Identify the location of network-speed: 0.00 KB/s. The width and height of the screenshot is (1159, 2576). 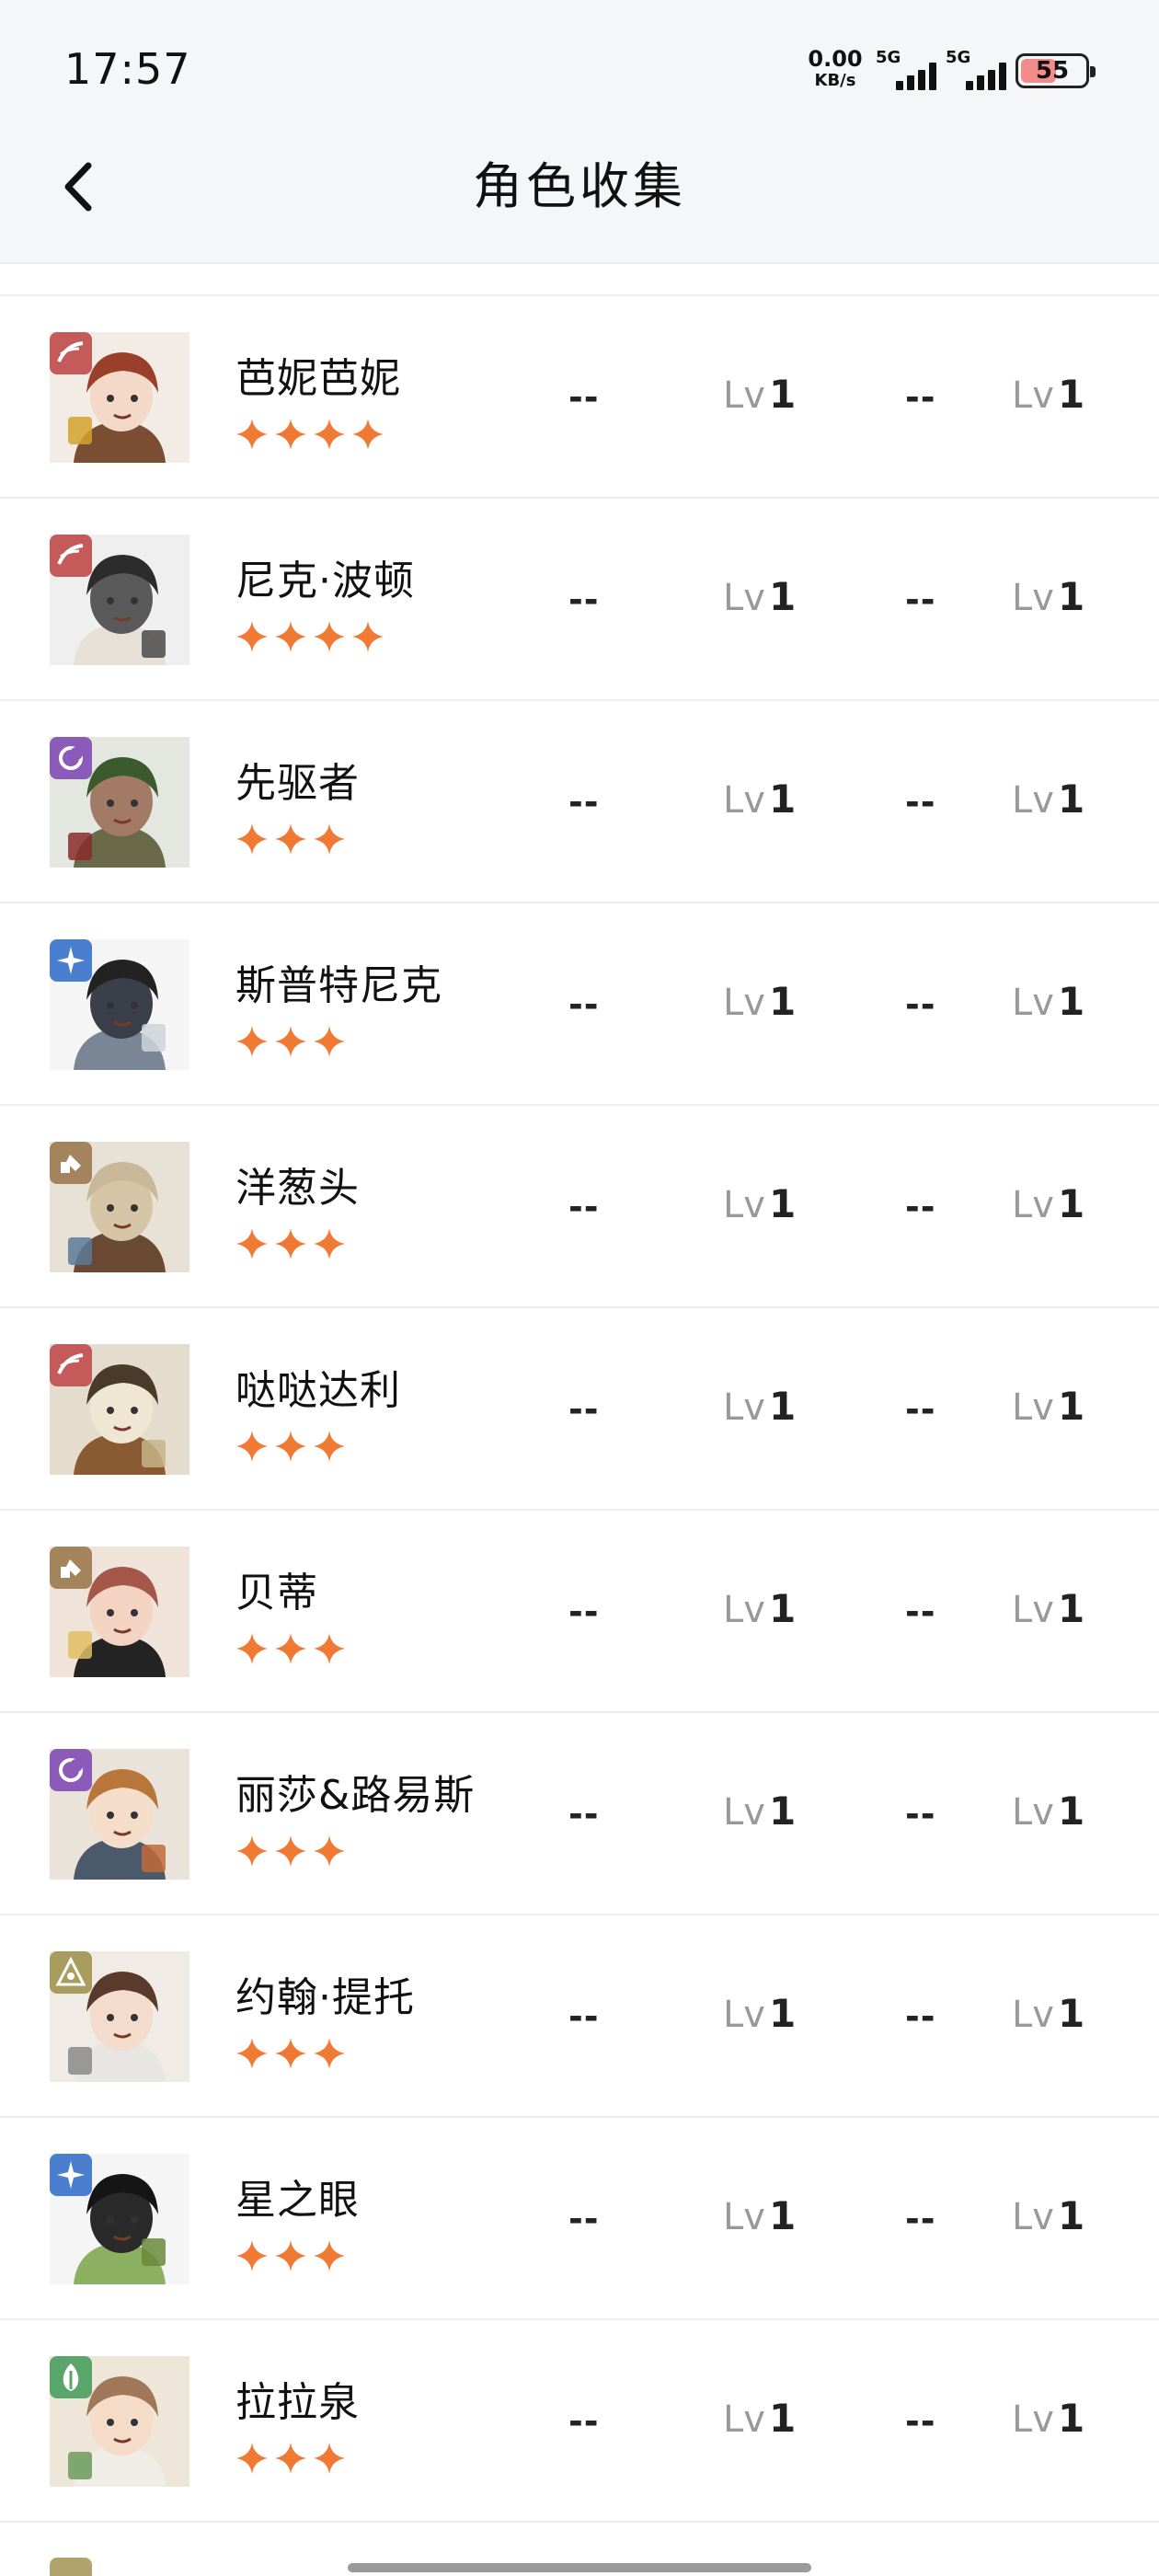
(835, 70).